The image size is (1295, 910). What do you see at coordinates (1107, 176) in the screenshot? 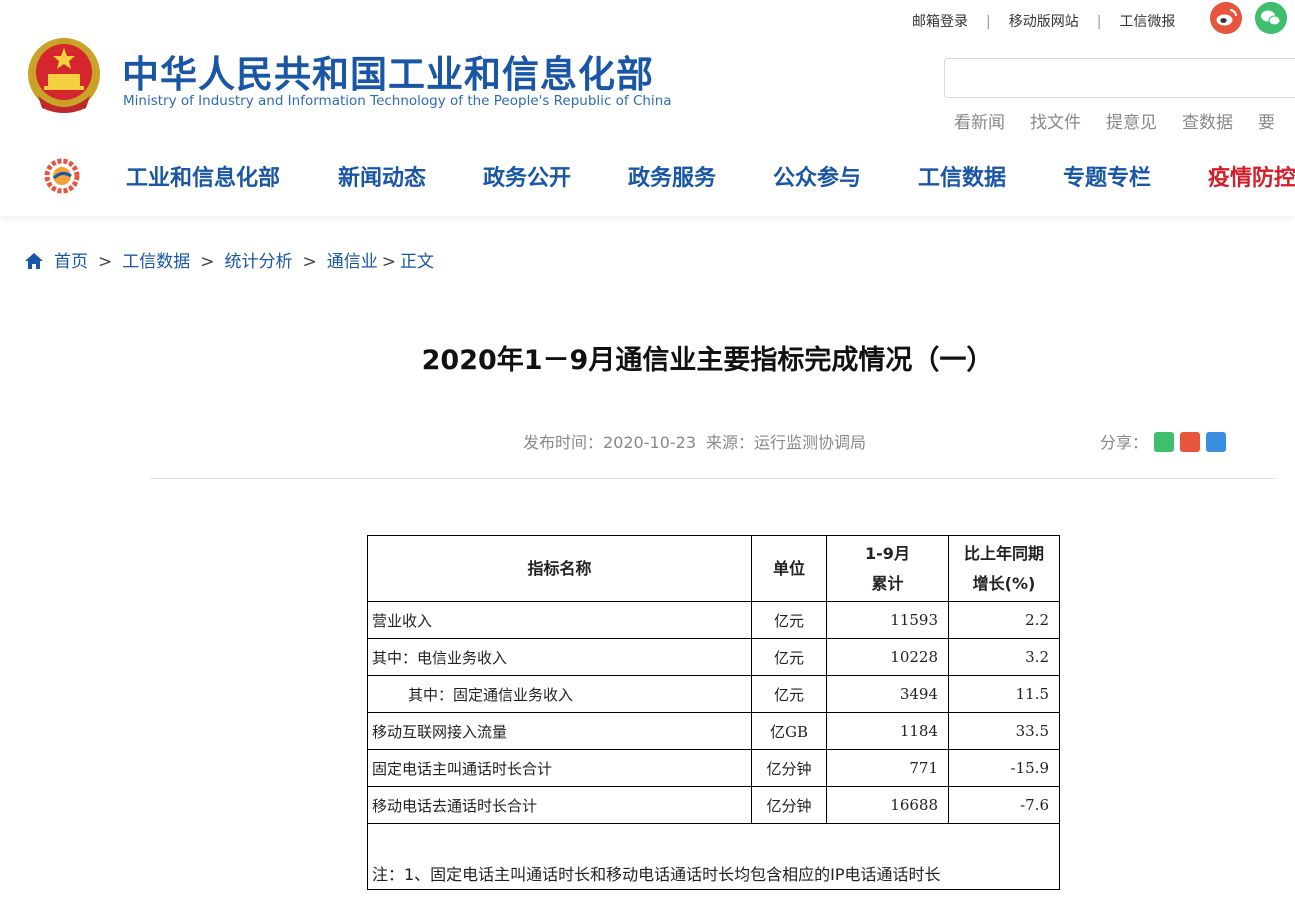
I see `nav-item-topics: 专题专栏` at bounding box center [1107, 176].